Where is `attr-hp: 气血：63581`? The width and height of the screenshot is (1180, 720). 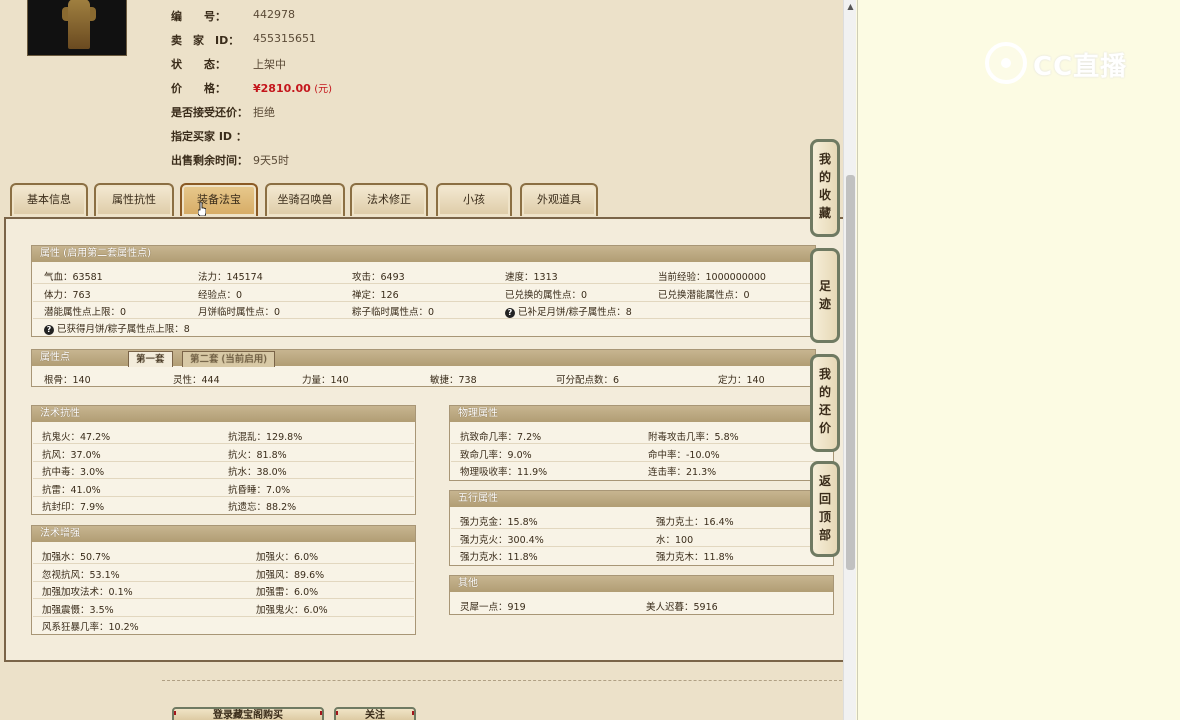
attr-hp: 气血：63581 is located at coordinates (73, 277).